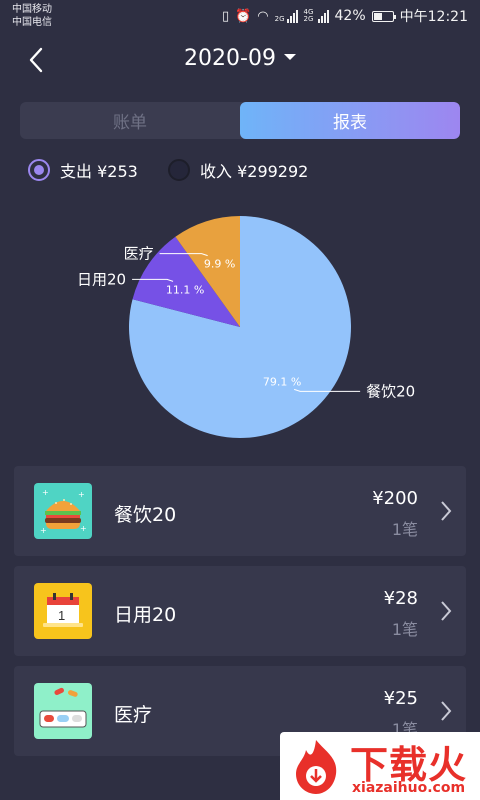 This screenshot has height=800, width=480. What do you see at coordinates (32, 9) in the screenshot?
I see `carrier-1: 中国移动` at bounding box center [32, 9].